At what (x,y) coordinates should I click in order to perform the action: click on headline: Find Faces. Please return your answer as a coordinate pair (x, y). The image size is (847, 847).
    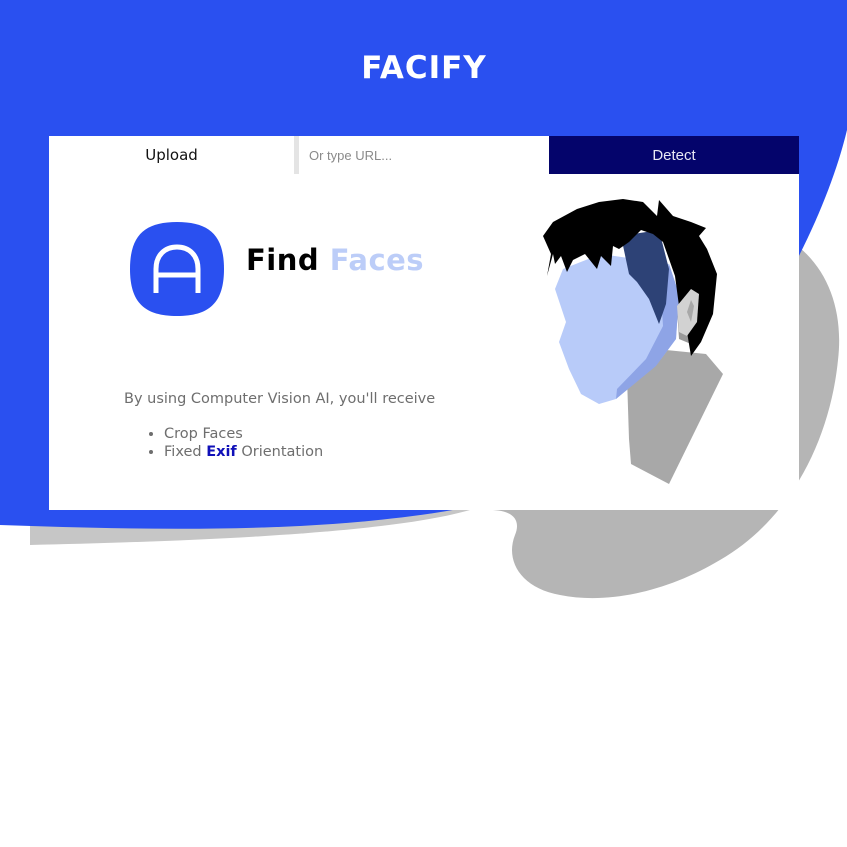
    Looking at the image, I should click on (335, 260).